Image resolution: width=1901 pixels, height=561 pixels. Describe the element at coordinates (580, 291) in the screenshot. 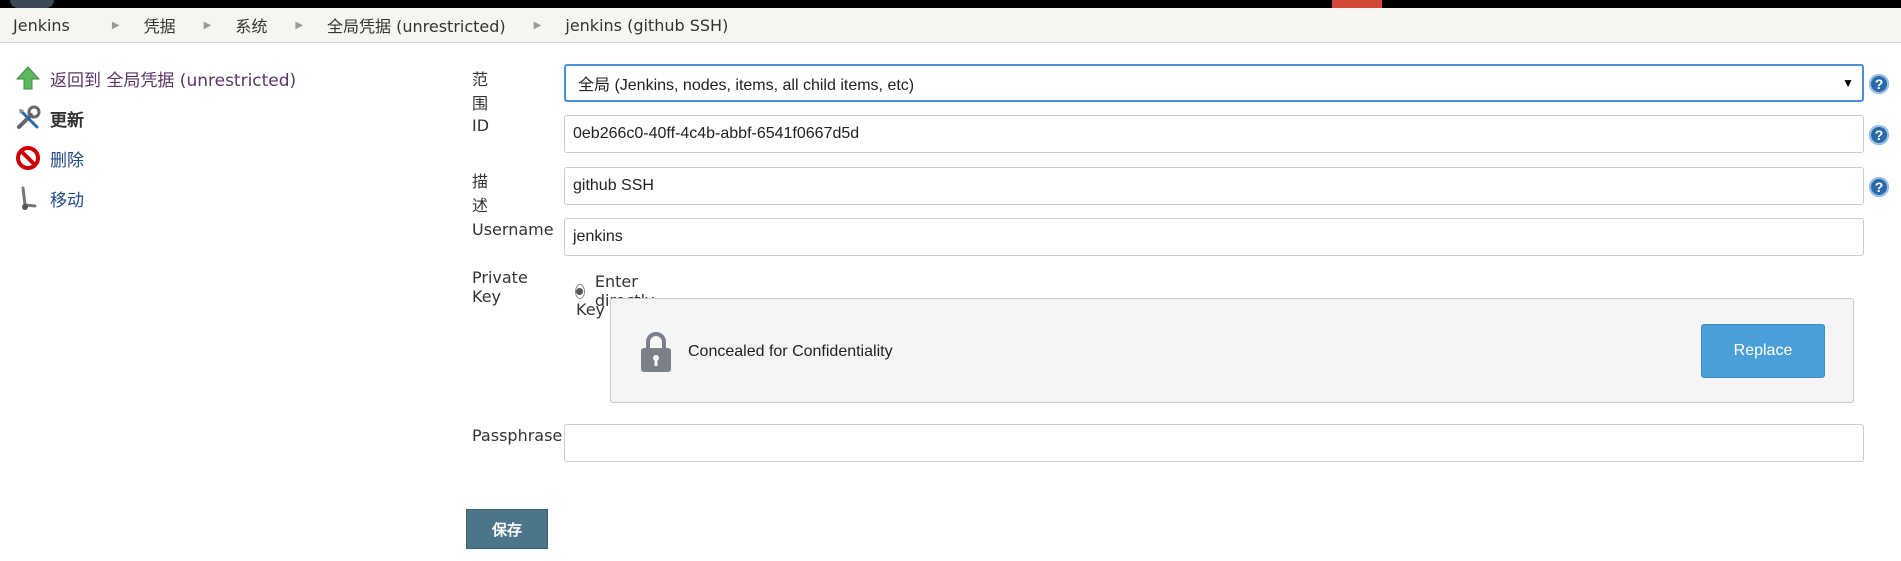

I see `enter-directly-radio` at that location.